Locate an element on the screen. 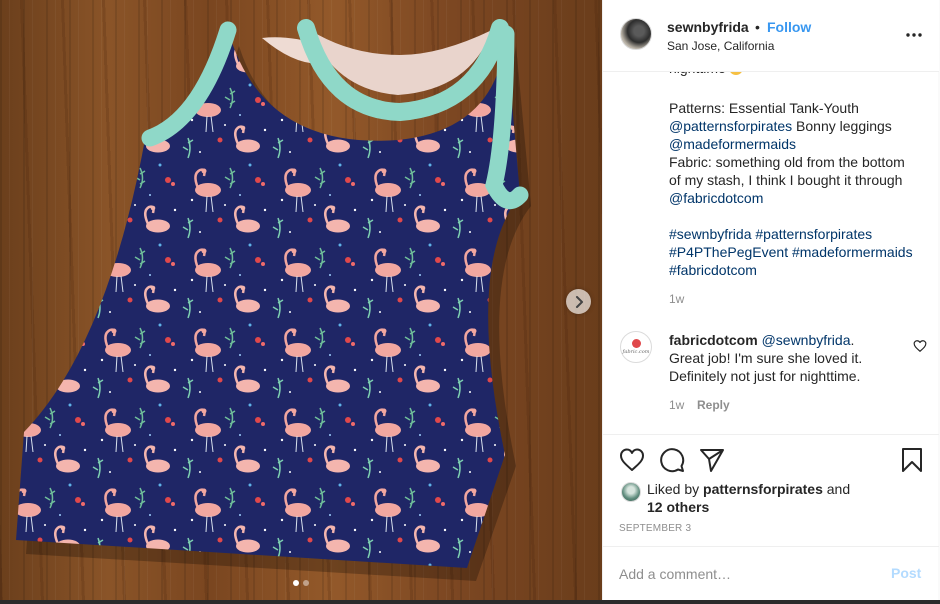 This screenshot has width=940, height=604. like-comment-heart-icon is located at coordinates (920, 346).